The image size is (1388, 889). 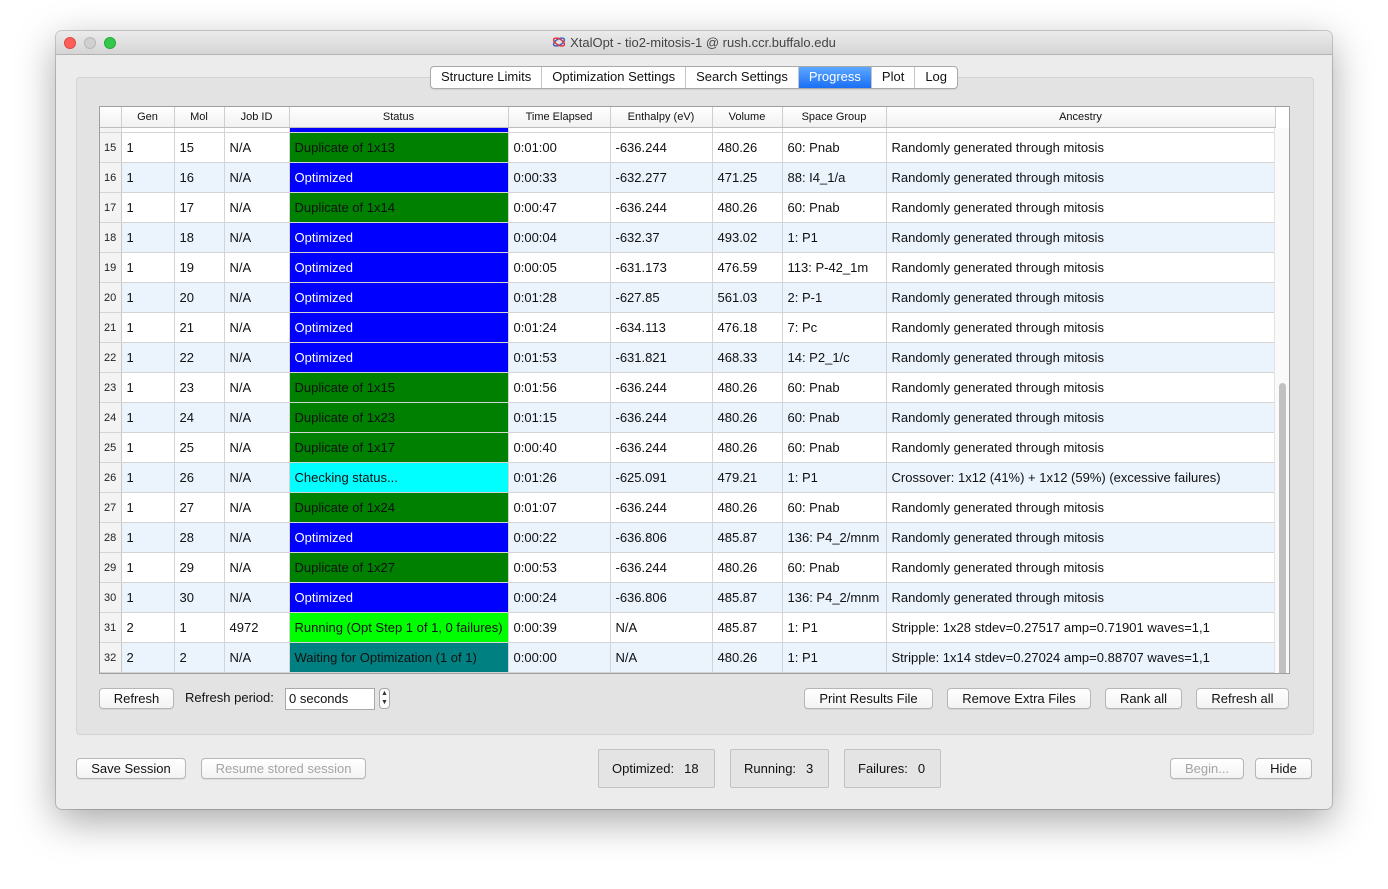 What do you see at coordinates (894, 77) in the screenshot?
I see `tab-plot: Plot` at bounding box center [894, 77].